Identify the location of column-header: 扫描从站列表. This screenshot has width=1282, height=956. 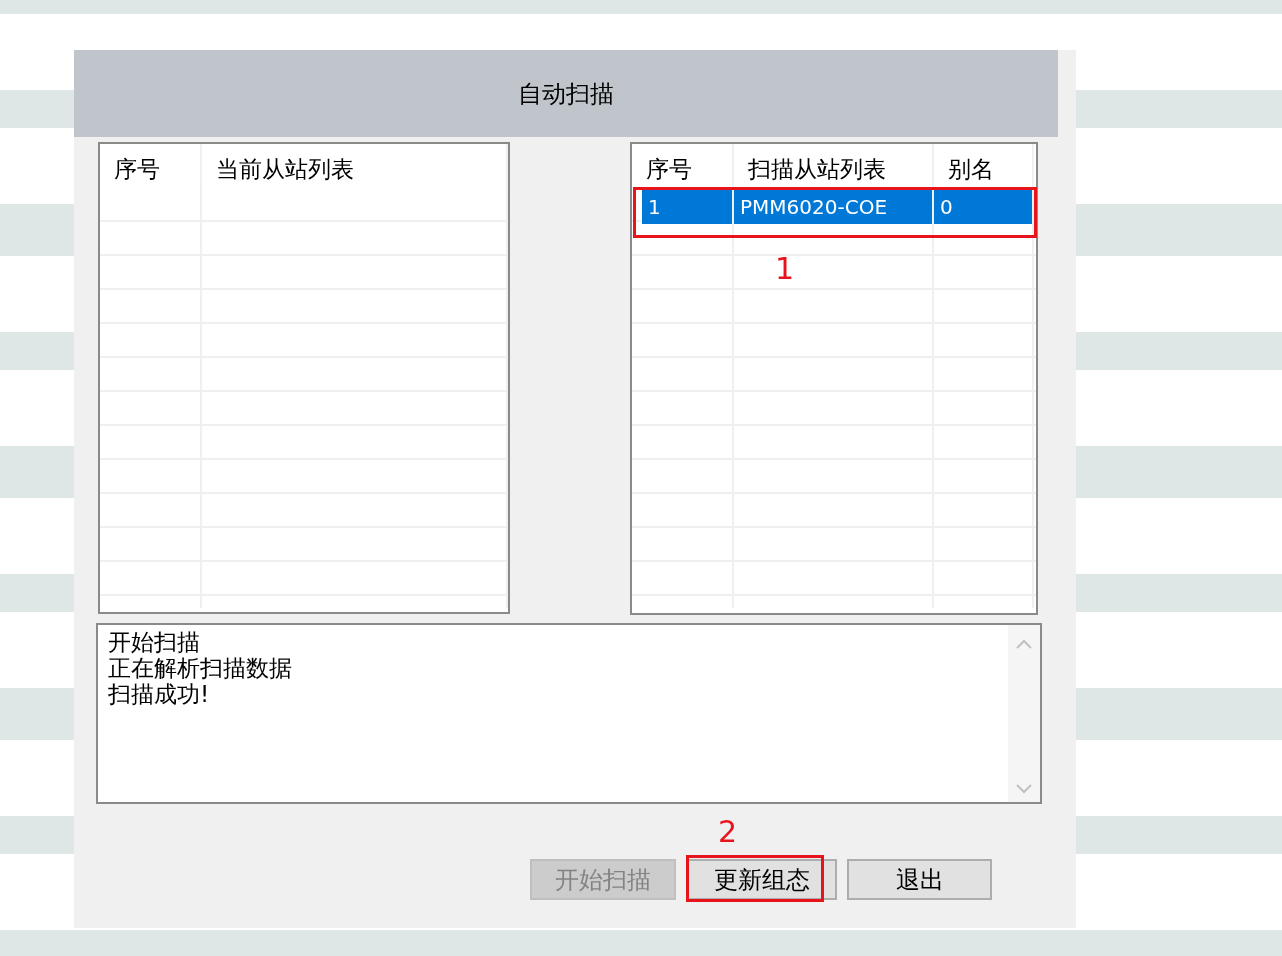
(834, 166).